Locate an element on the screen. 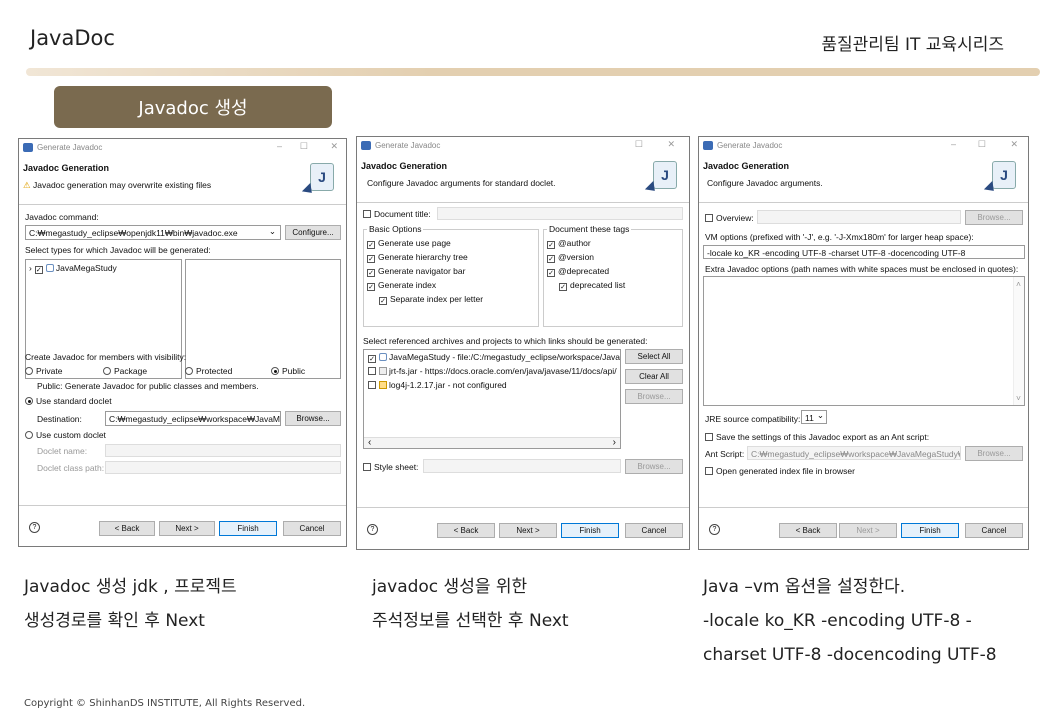 The image size is (1040, 720). document-title-option: Document title: is located at coordinates (397, 214).